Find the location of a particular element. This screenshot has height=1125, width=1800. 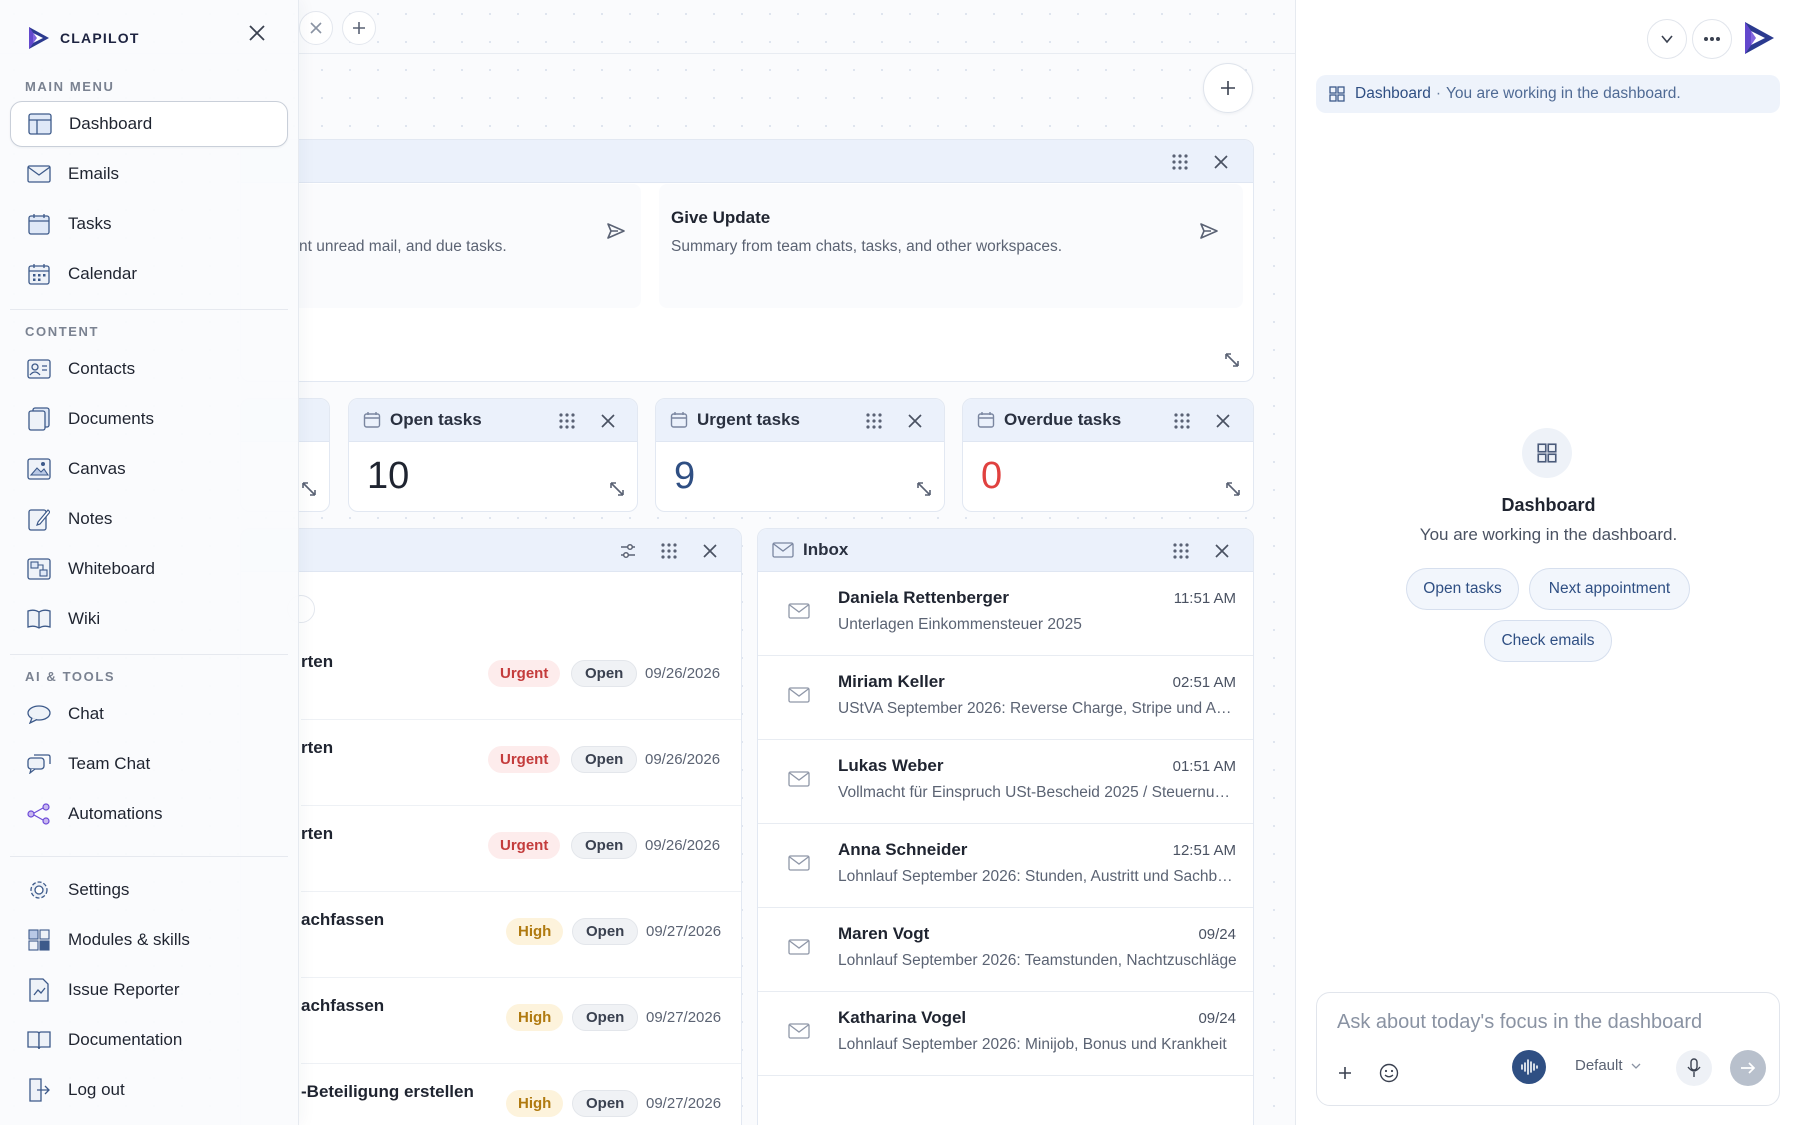

mail-time: 12:51 AM is located at coordinates (1204, 850).